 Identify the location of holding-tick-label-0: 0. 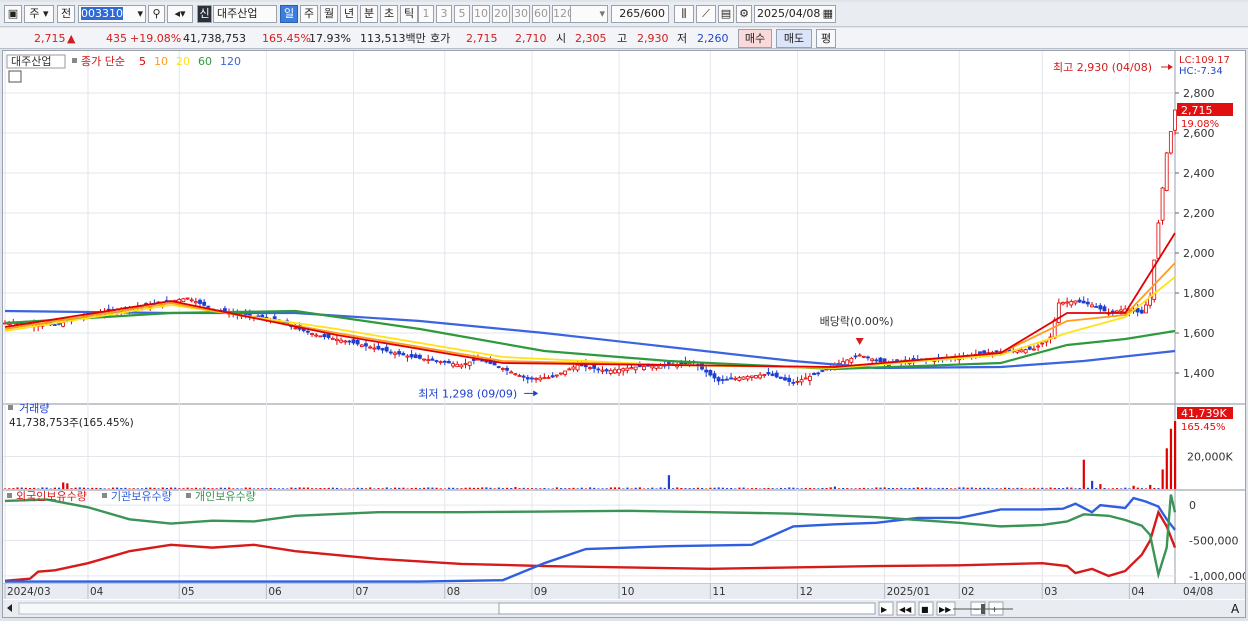
(1192, 505).